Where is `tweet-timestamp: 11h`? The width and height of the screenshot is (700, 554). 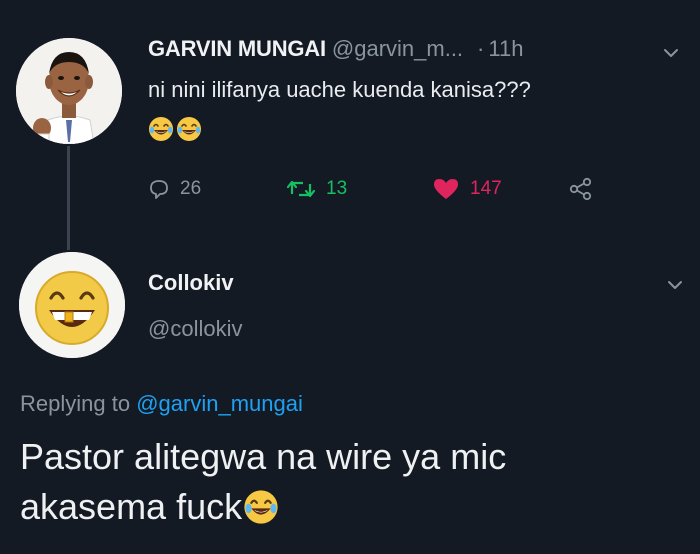
tweet-timestamp: 11h is located at coordinates (505, 48).